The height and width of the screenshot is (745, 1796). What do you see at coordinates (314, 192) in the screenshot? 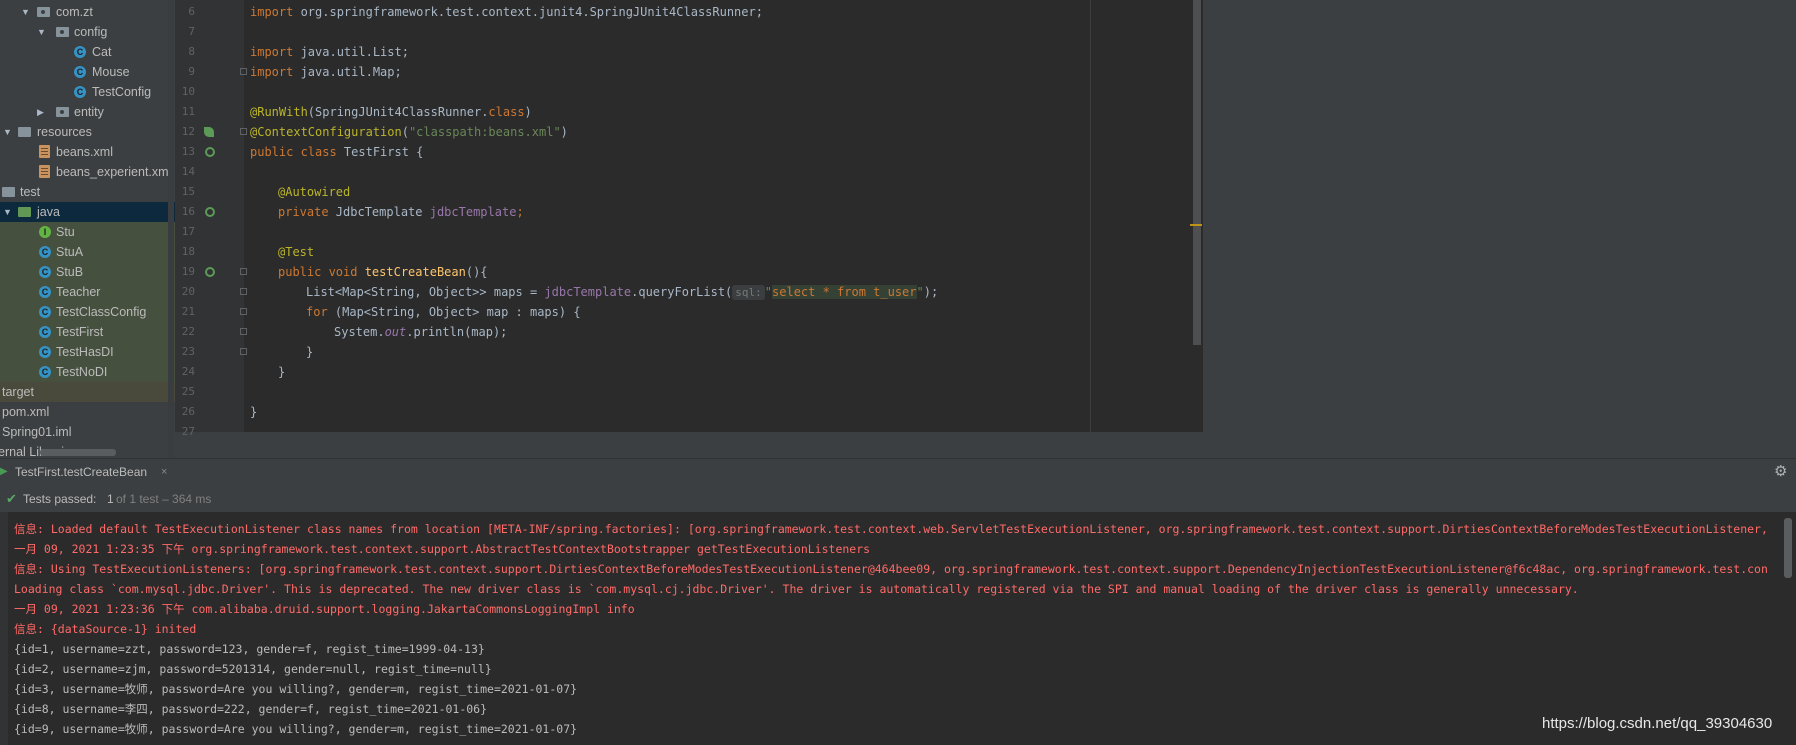
I see `code-line-15: @Autowired` at bounding box center [314, 192].